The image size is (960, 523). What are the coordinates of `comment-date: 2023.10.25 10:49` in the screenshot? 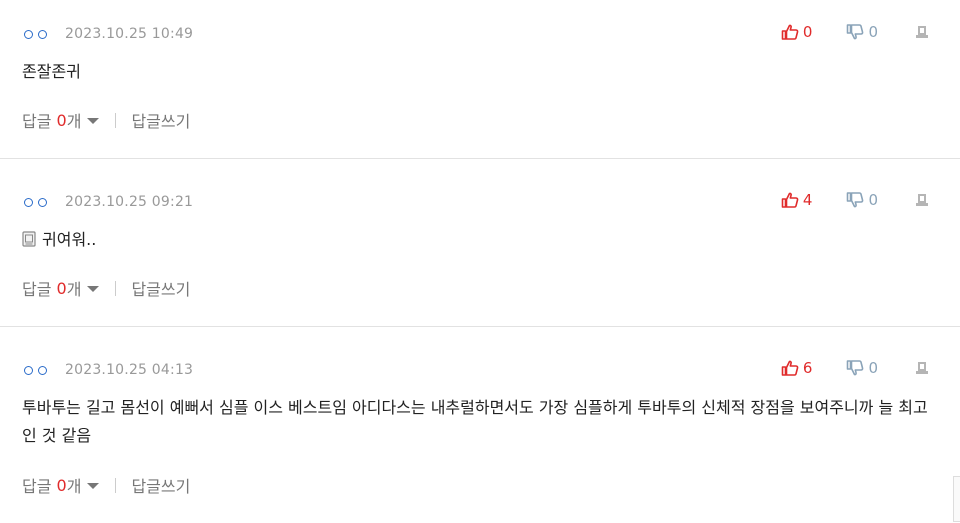 It's located at (129, 34).